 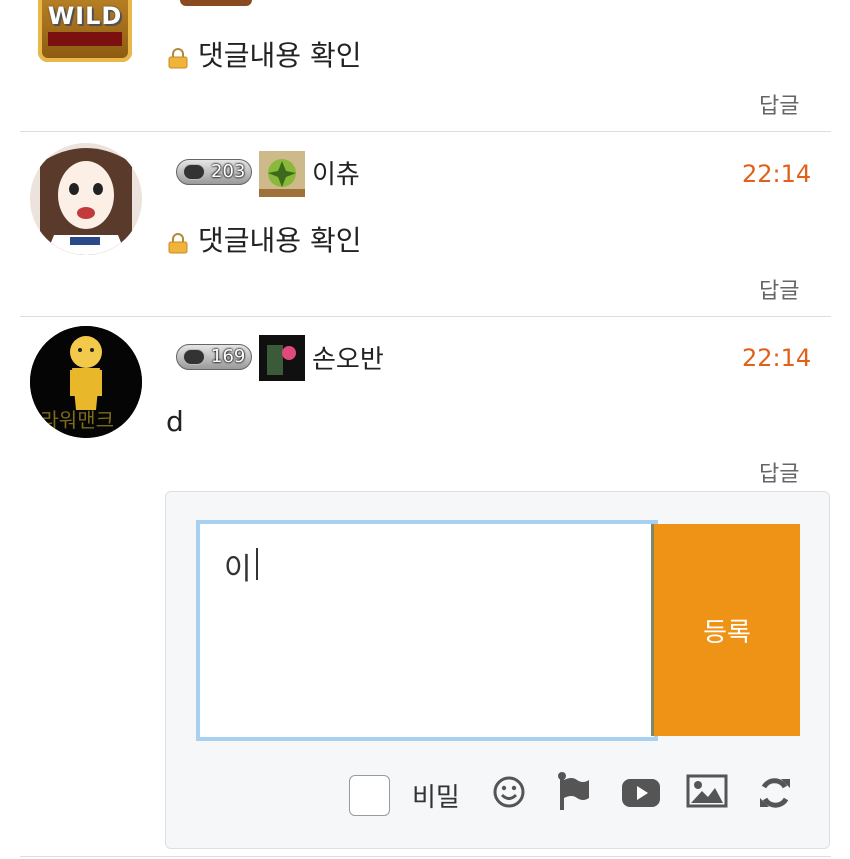 What do you see at coordinates (574, 794) in the screenshot?
I see `flag-icon` at bounding box center [574, 794].